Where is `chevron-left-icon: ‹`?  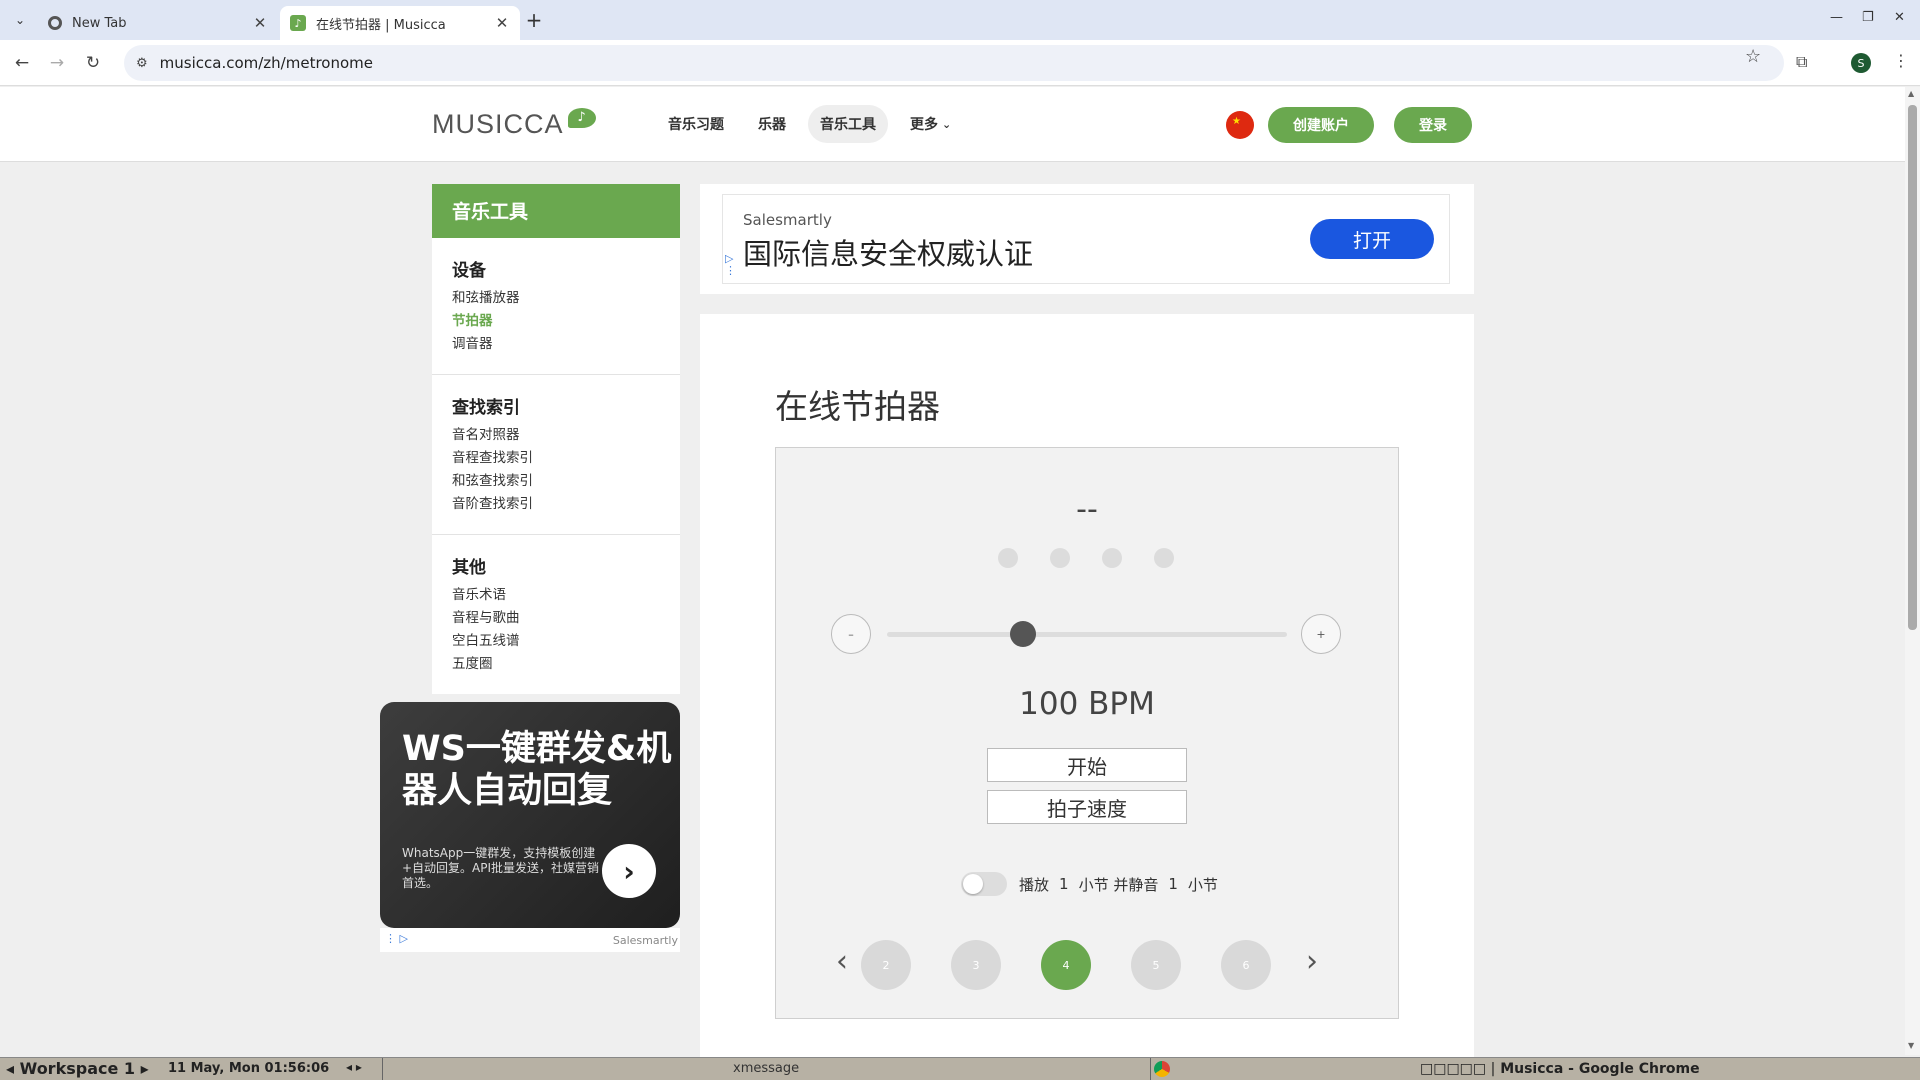 chevron-left-icon: ‹ is located at coordinates (842, 961).